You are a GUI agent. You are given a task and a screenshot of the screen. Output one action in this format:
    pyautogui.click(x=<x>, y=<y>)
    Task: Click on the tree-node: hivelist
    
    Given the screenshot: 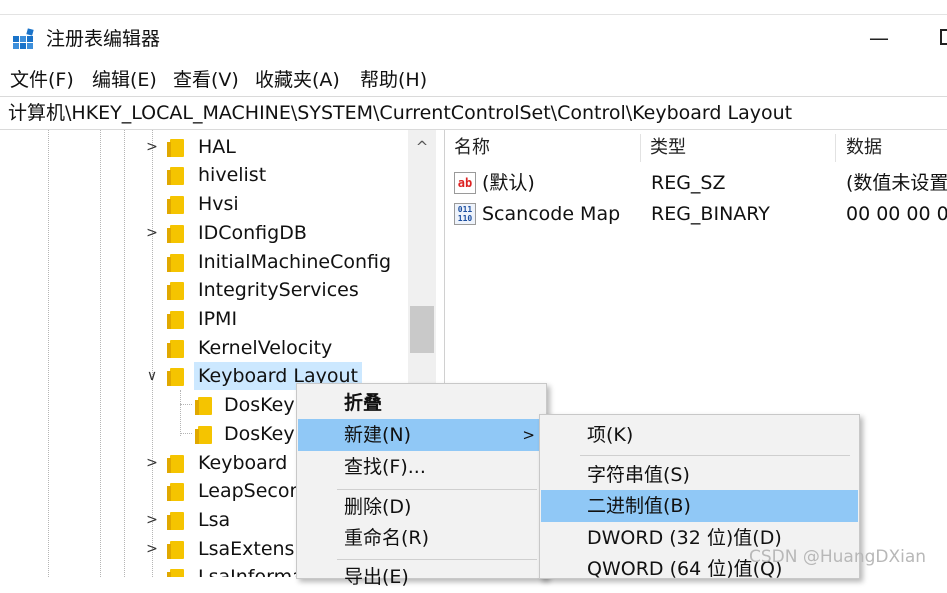 What is the action you would take?
    pyautogui.click(x=274, y=175)
    